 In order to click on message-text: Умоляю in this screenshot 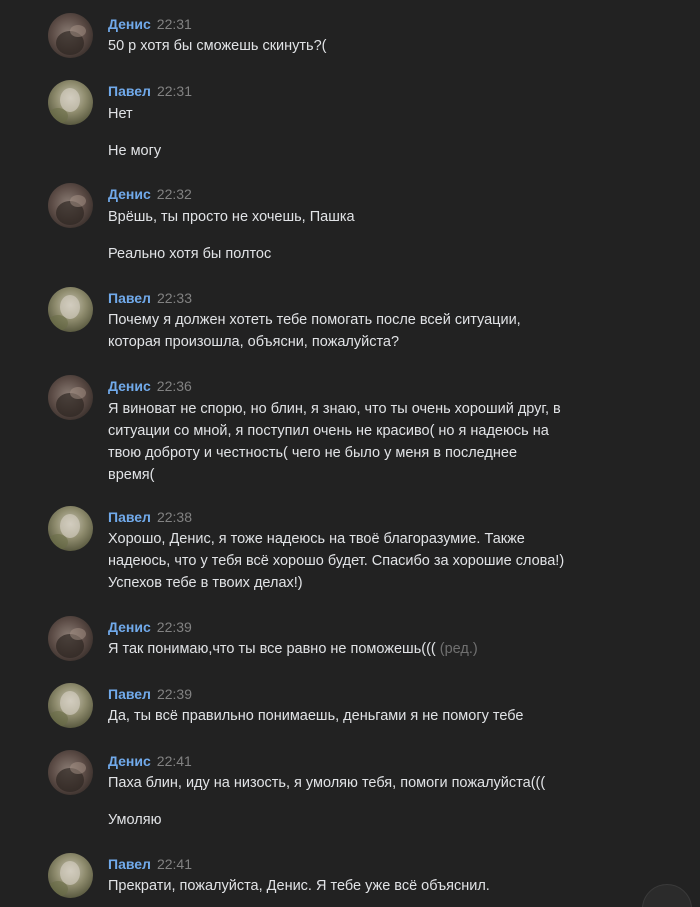, I will do `click(135, 820)`.